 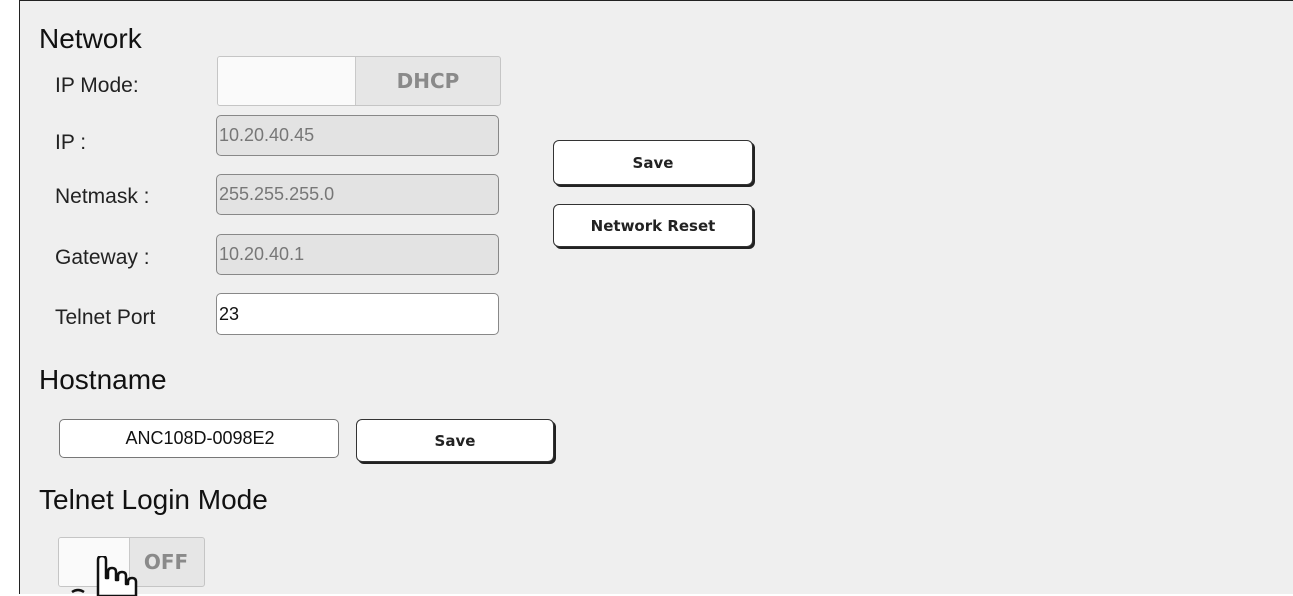 I want to click on network-heading: Network, so click(x=90, y=38).